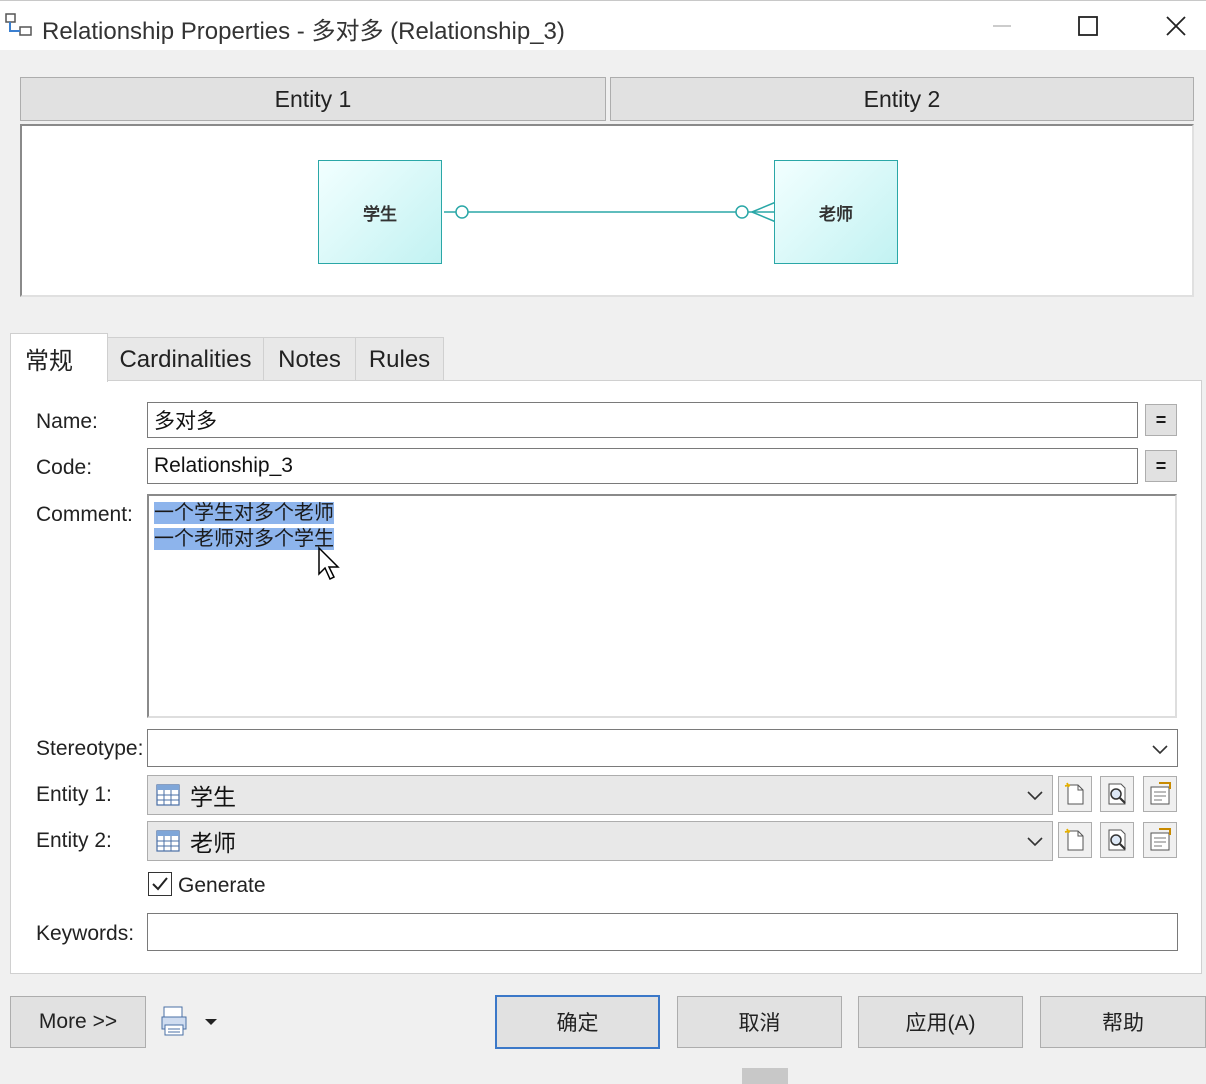 This screenshot has height=1084, width=1206. What do you see at coordinates (600, 795) in the screenshot?
I see `entity1-dropdown: 学生` at bounding box center [600, 795].